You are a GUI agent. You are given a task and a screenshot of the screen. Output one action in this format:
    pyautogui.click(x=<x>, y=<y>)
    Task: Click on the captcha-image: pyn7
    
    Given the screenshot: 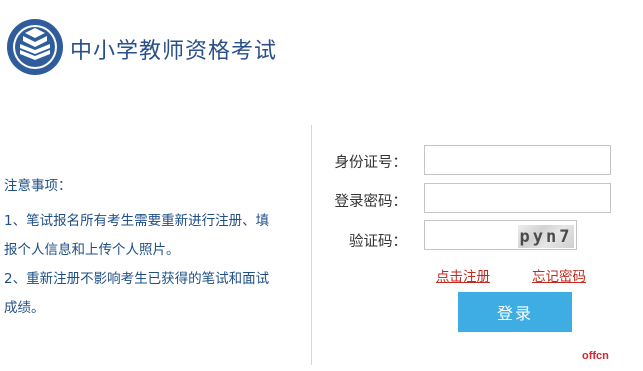 What is the action you would take?
    pyautogui.click(x=546, y=236)
    